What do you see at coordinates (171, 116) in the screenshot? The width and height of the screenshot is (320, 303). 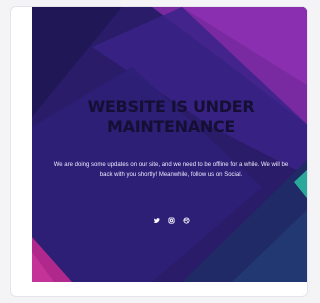 I see `page-title: WEBSITE IS UNDER MAINTENANCE` at bounding box center [171, 116].